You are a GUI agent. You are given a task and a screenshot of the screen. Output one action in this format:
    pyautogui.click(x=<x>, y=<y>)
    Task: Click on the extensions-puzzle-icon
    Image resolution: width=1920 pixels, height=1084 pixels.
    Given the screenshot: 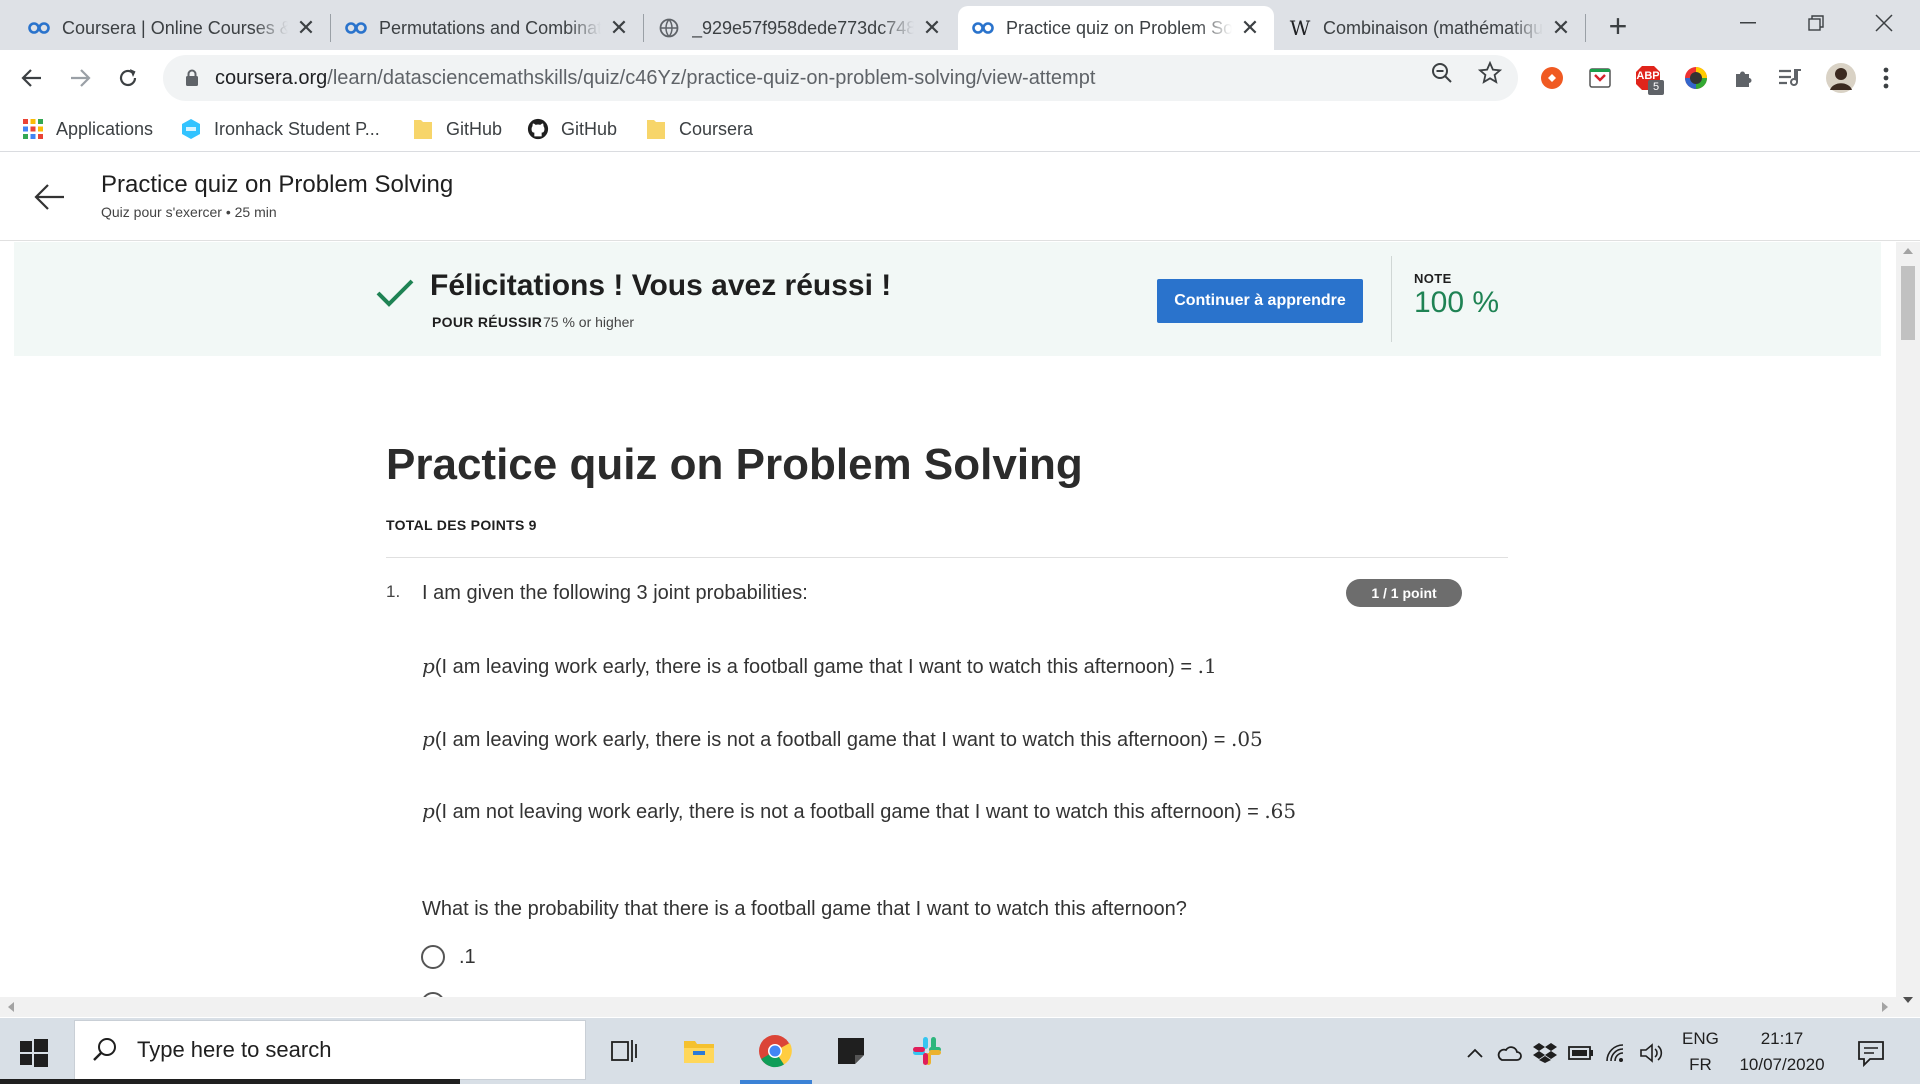 What is the action you would take?
    pyautogui.click(x=1744, y=78)
    